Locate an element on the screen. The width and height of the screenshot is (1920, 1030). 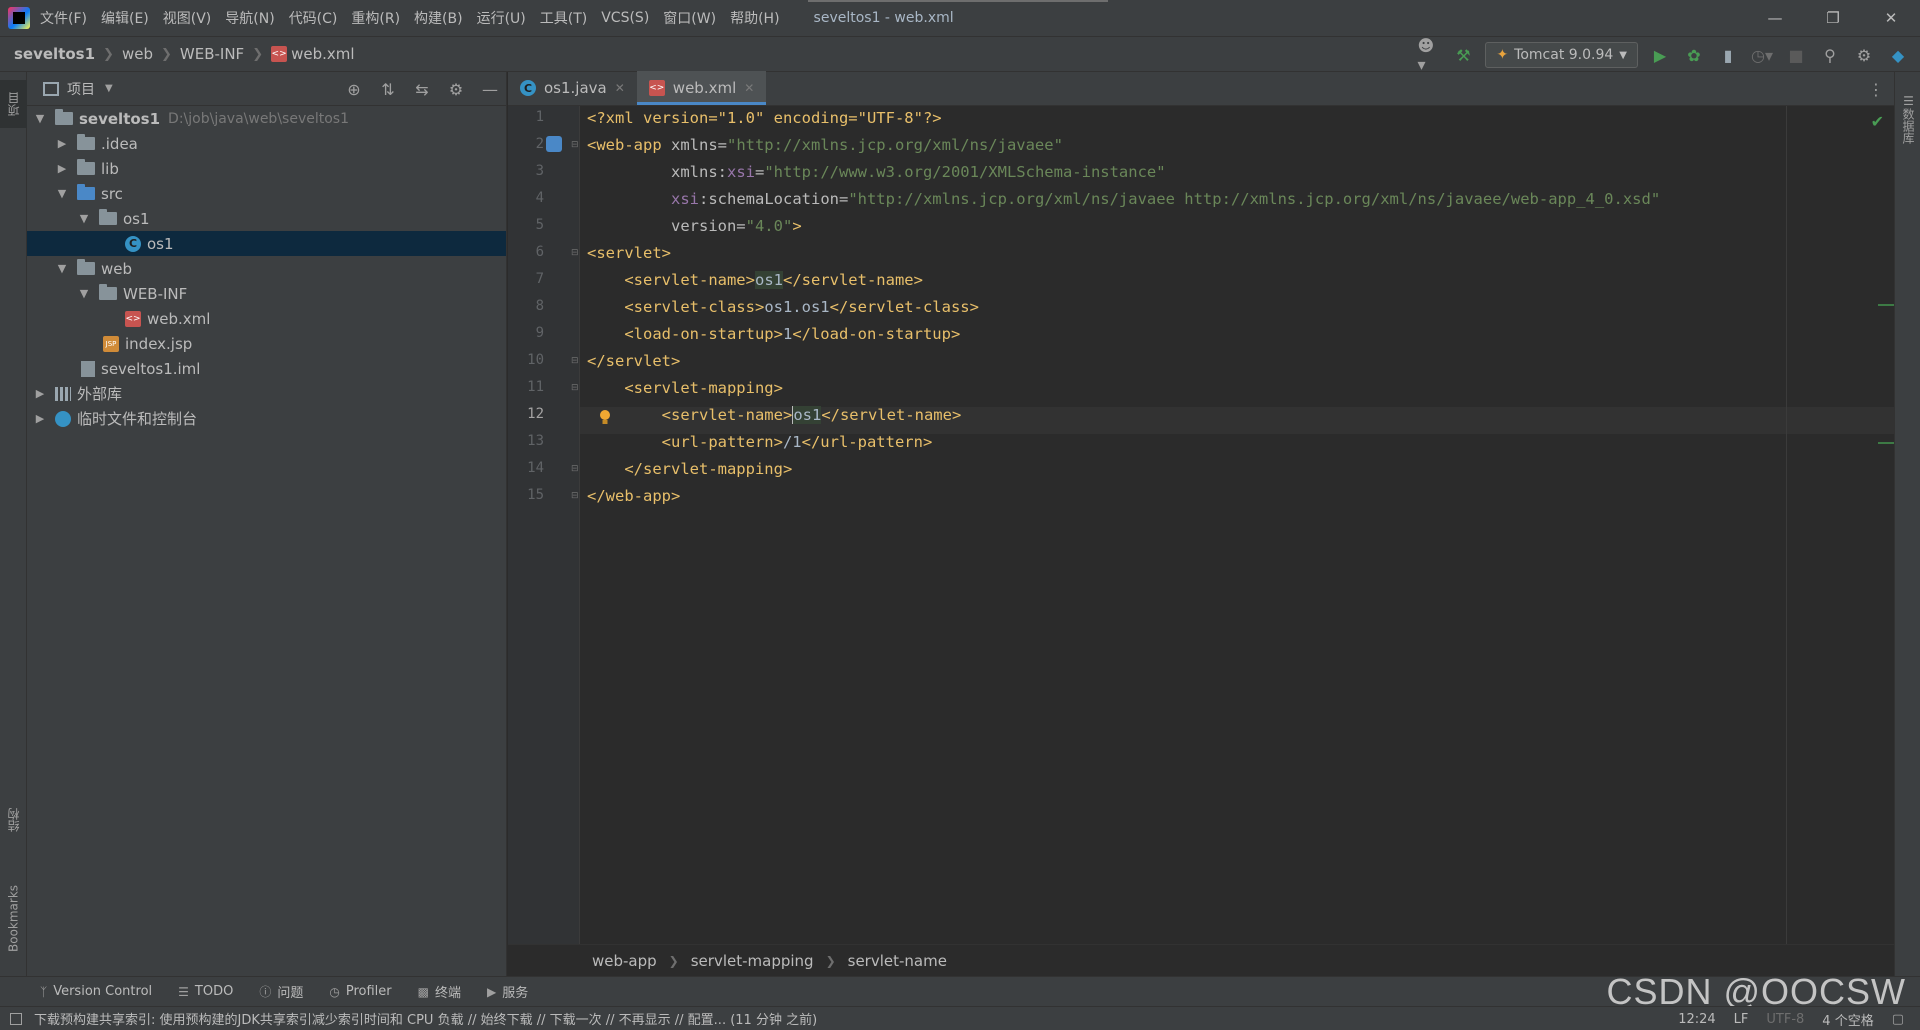
lock-icon: ▢ is located at coordinates (1898, 1019).